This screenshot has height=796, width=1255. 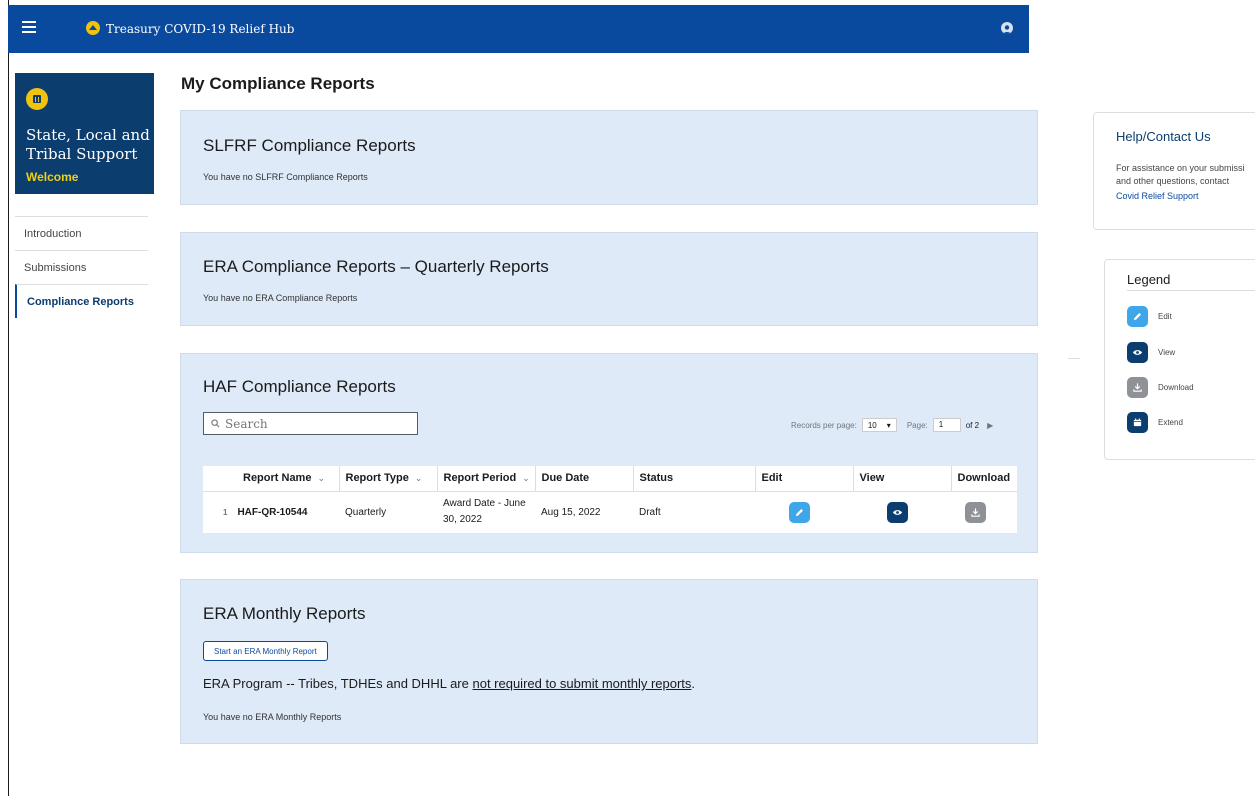 I want to click on sidebar-item-submissions: Submissions, so click(x=81, y=267).